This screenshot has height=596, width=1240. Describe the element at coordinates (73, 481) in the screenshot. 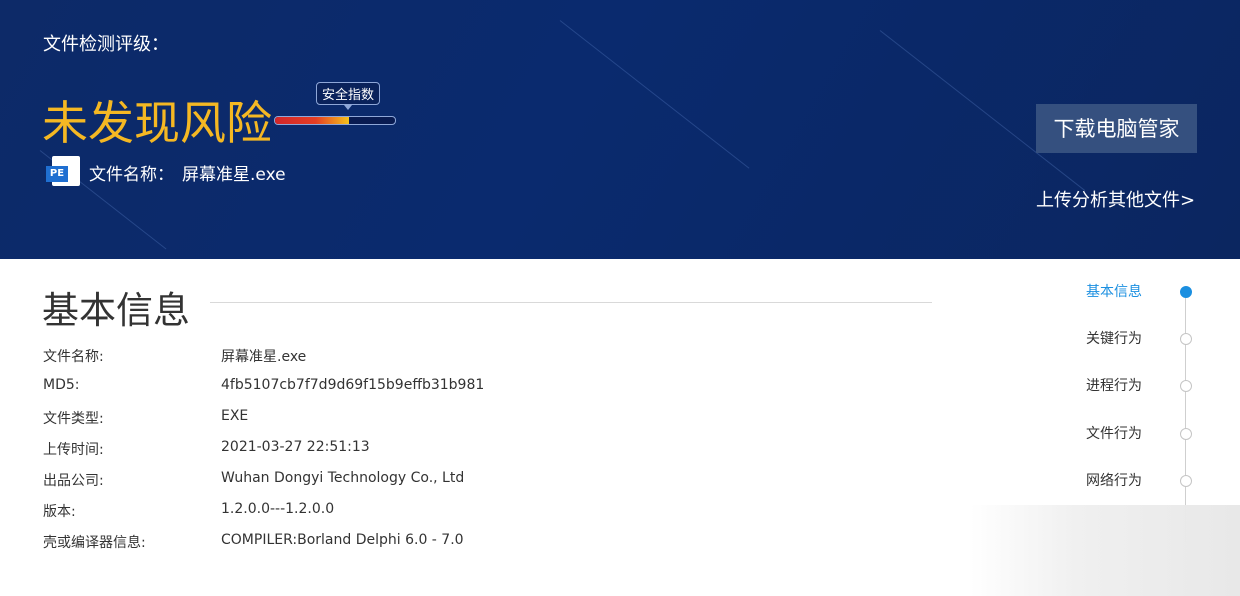

I see `info-key: 出品公司:` at that location.